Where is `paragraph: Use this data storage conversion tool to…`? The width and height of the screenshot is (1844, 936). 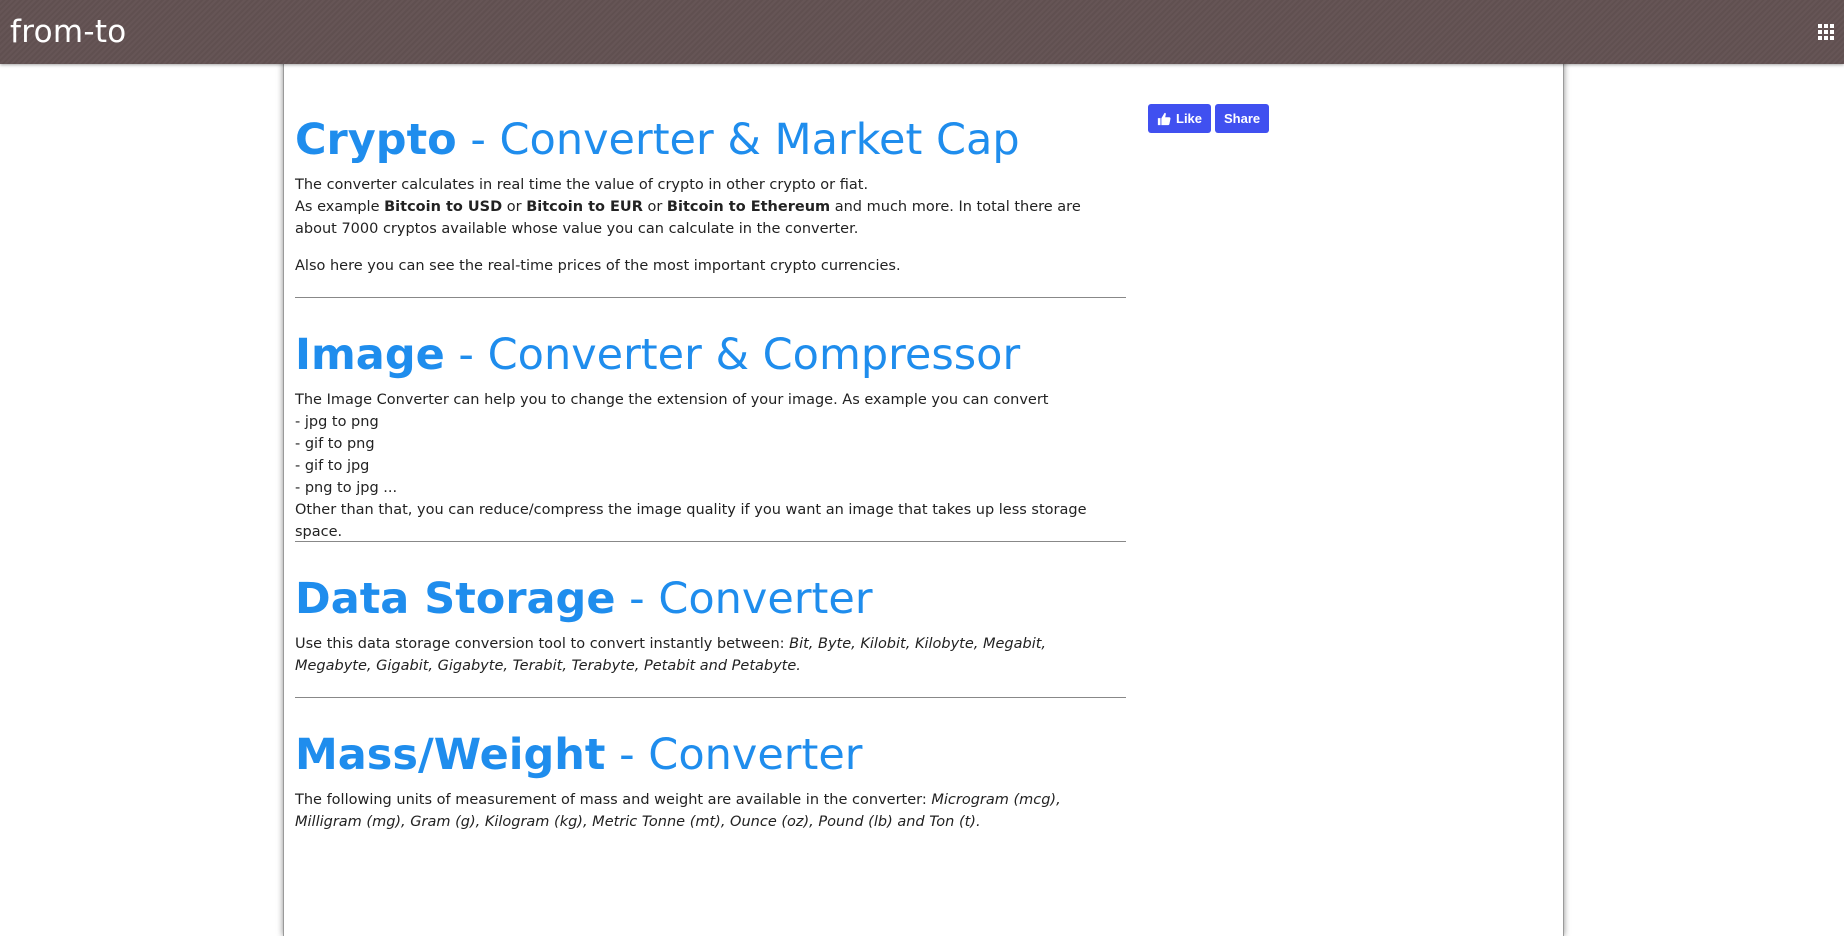
paragraph: Use this data storage conversion tool to… is located at coordinates (710, 655).